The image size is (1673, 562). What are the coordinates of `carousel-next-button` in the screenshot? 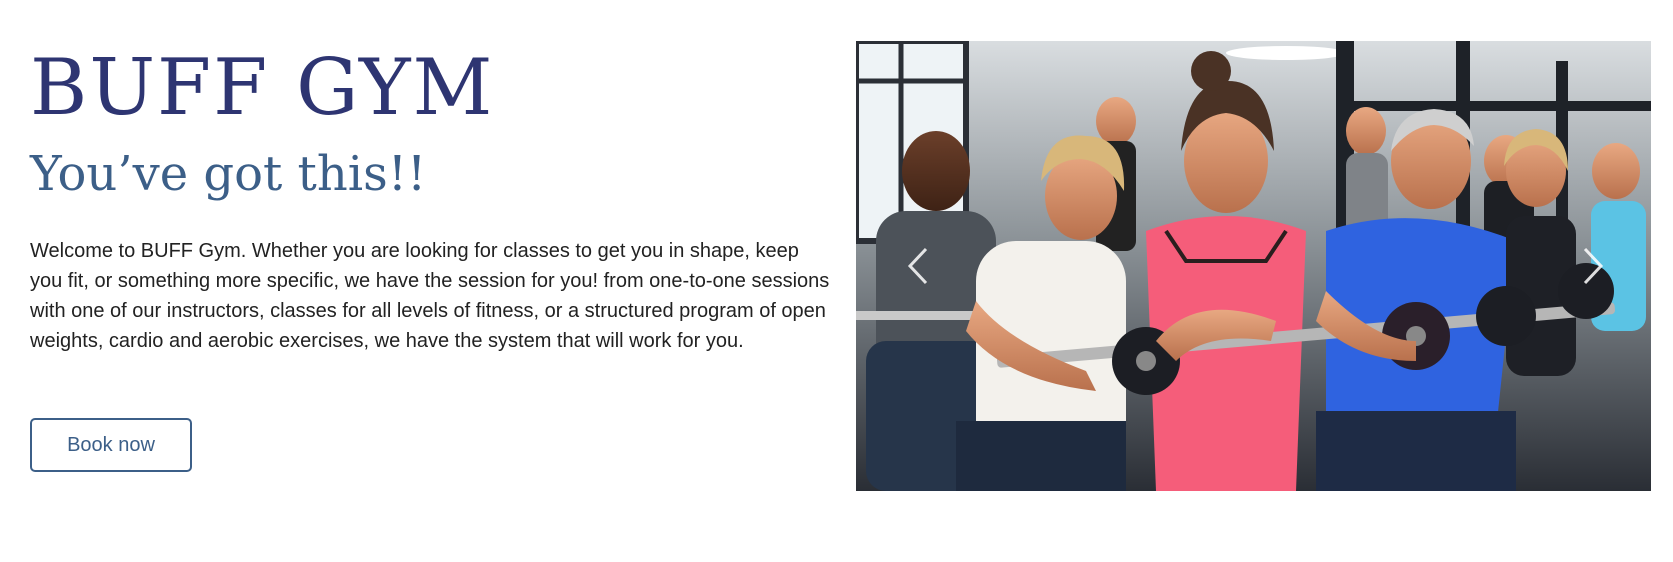 It's located at (1591, 266).